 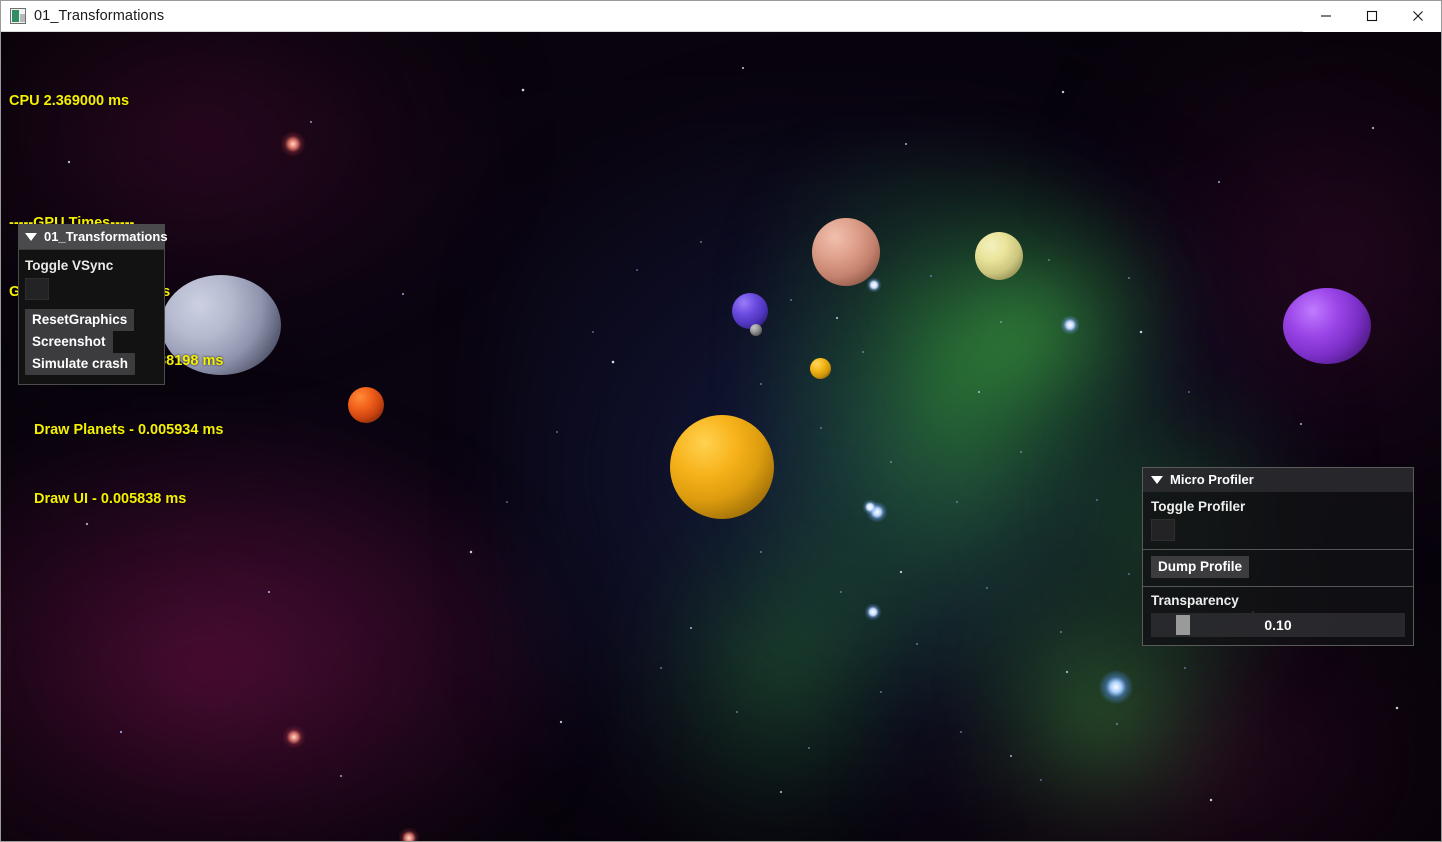 I want to click on maximize-button, so click(x=1372, y=16).